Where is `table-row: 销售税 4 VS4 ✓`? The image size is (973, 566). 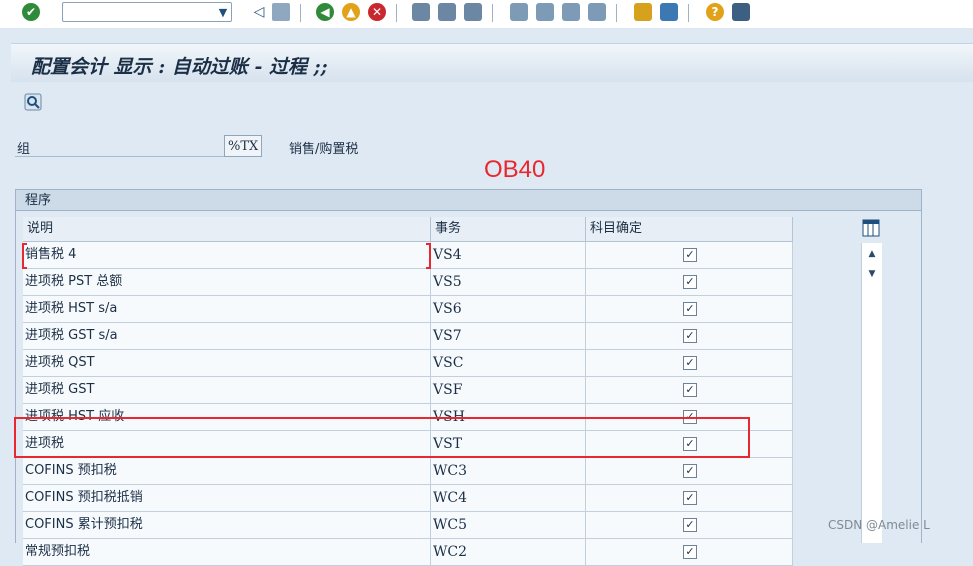 table-row: 销售税 4 VS4 ✓ is located at coordinates (408, 255).